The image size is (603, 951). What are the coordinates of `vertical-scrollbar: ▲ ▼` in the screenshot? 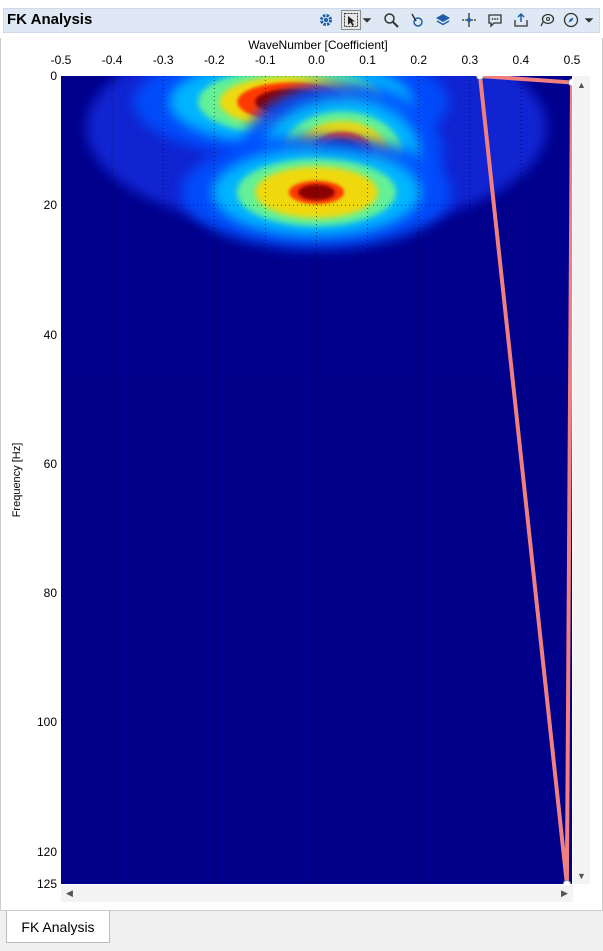 It's located at (581, 480).